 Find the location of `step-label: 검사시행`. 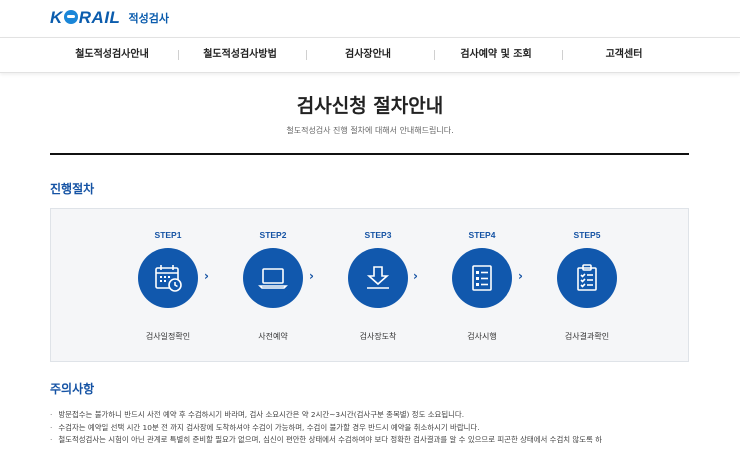

step-label: 검사시행 is located at coordinates (482, 336).